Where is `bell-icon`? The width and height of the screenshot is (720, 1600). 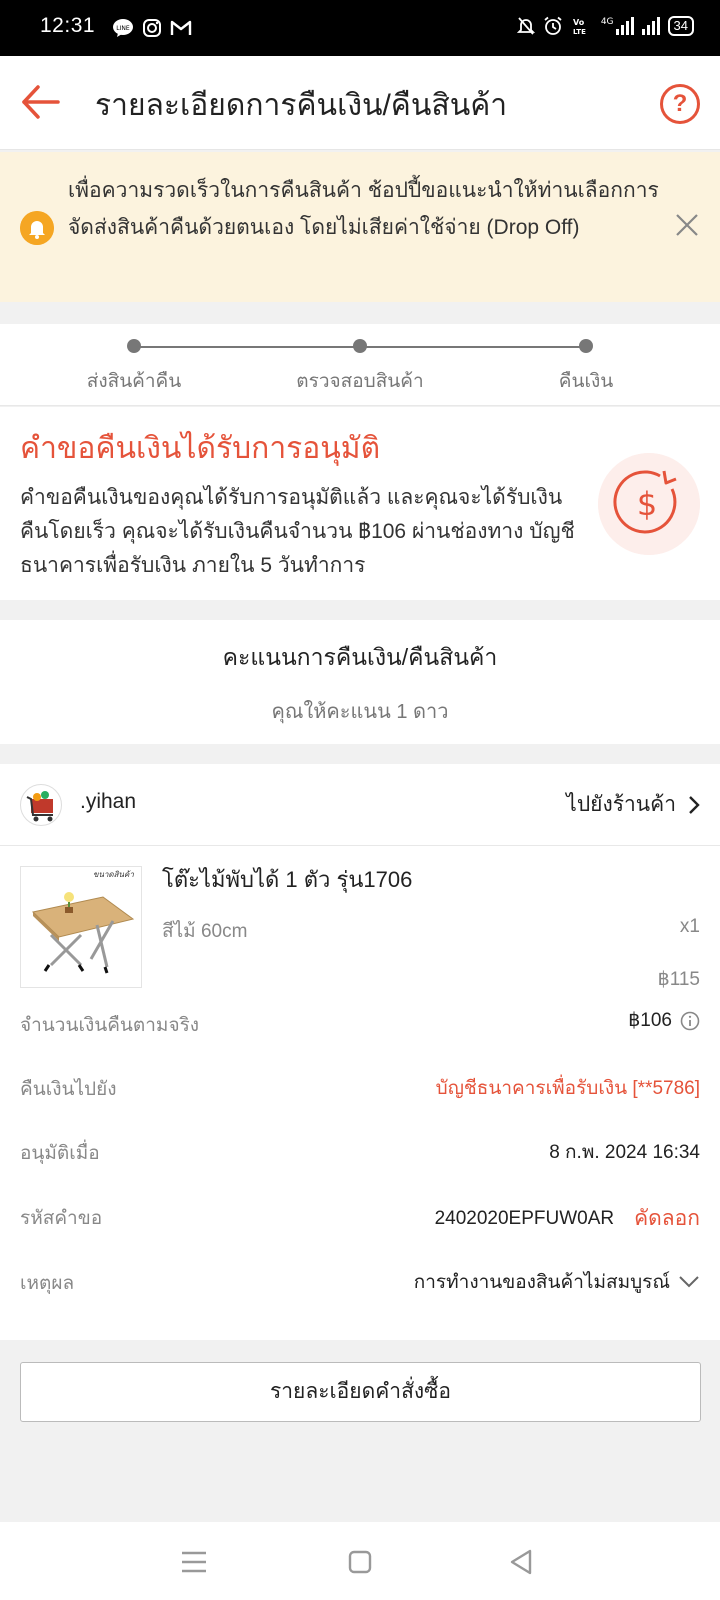
bell-icon is located at coordinates (37, 228).